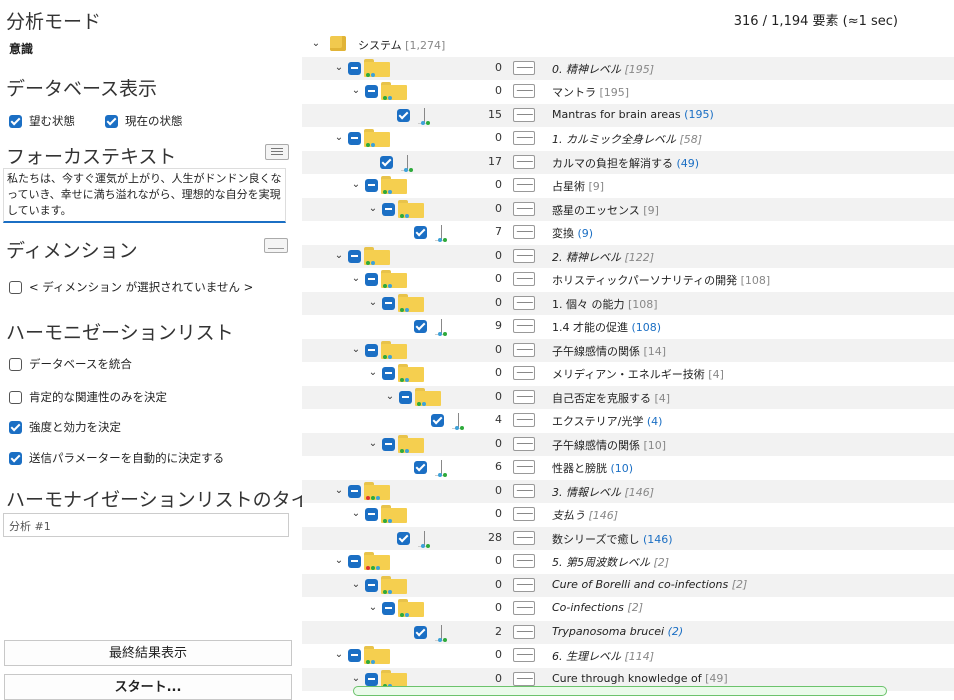 The height and width of the screenshot is (700, 954). I want to click on tree-row: ⌄ 0 2. 精神レベル [122], so click(628, 256).